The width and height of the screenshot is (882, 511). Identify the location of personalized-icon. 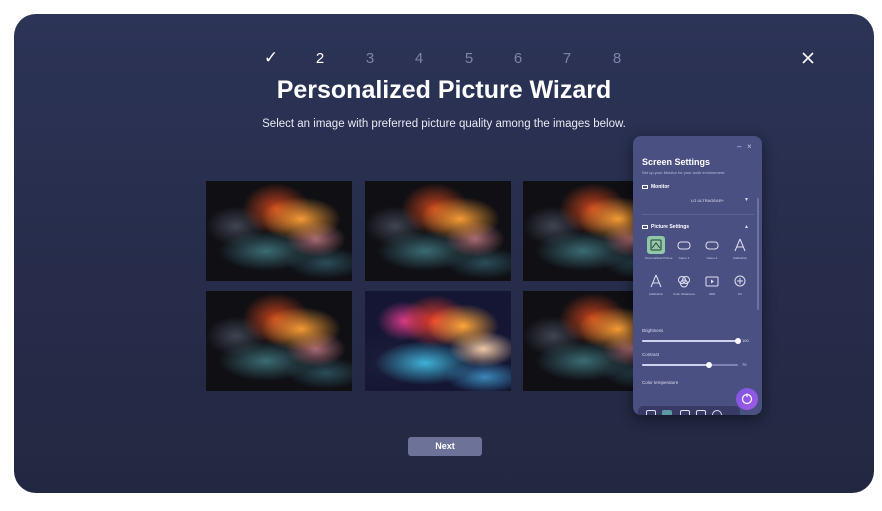
(656, 245).